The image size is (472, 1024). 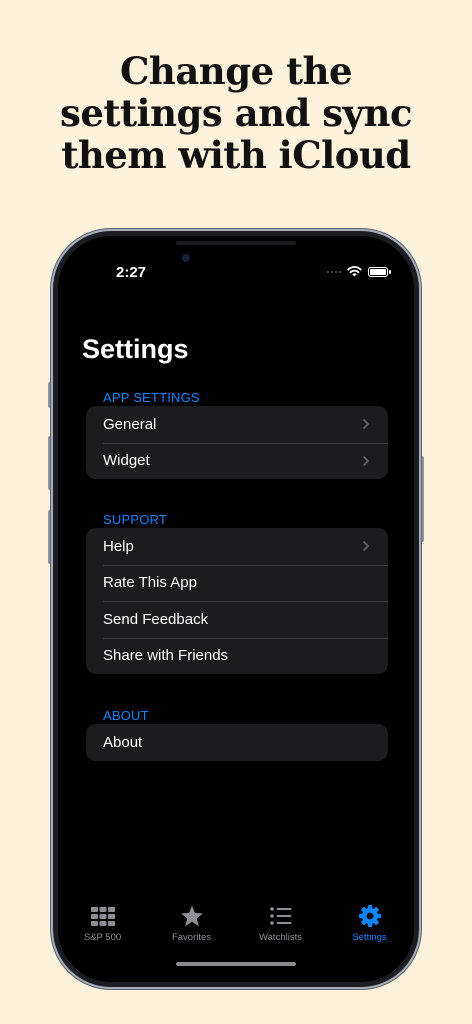 I want to click on dynamic-island, so click(x=236, y=243).